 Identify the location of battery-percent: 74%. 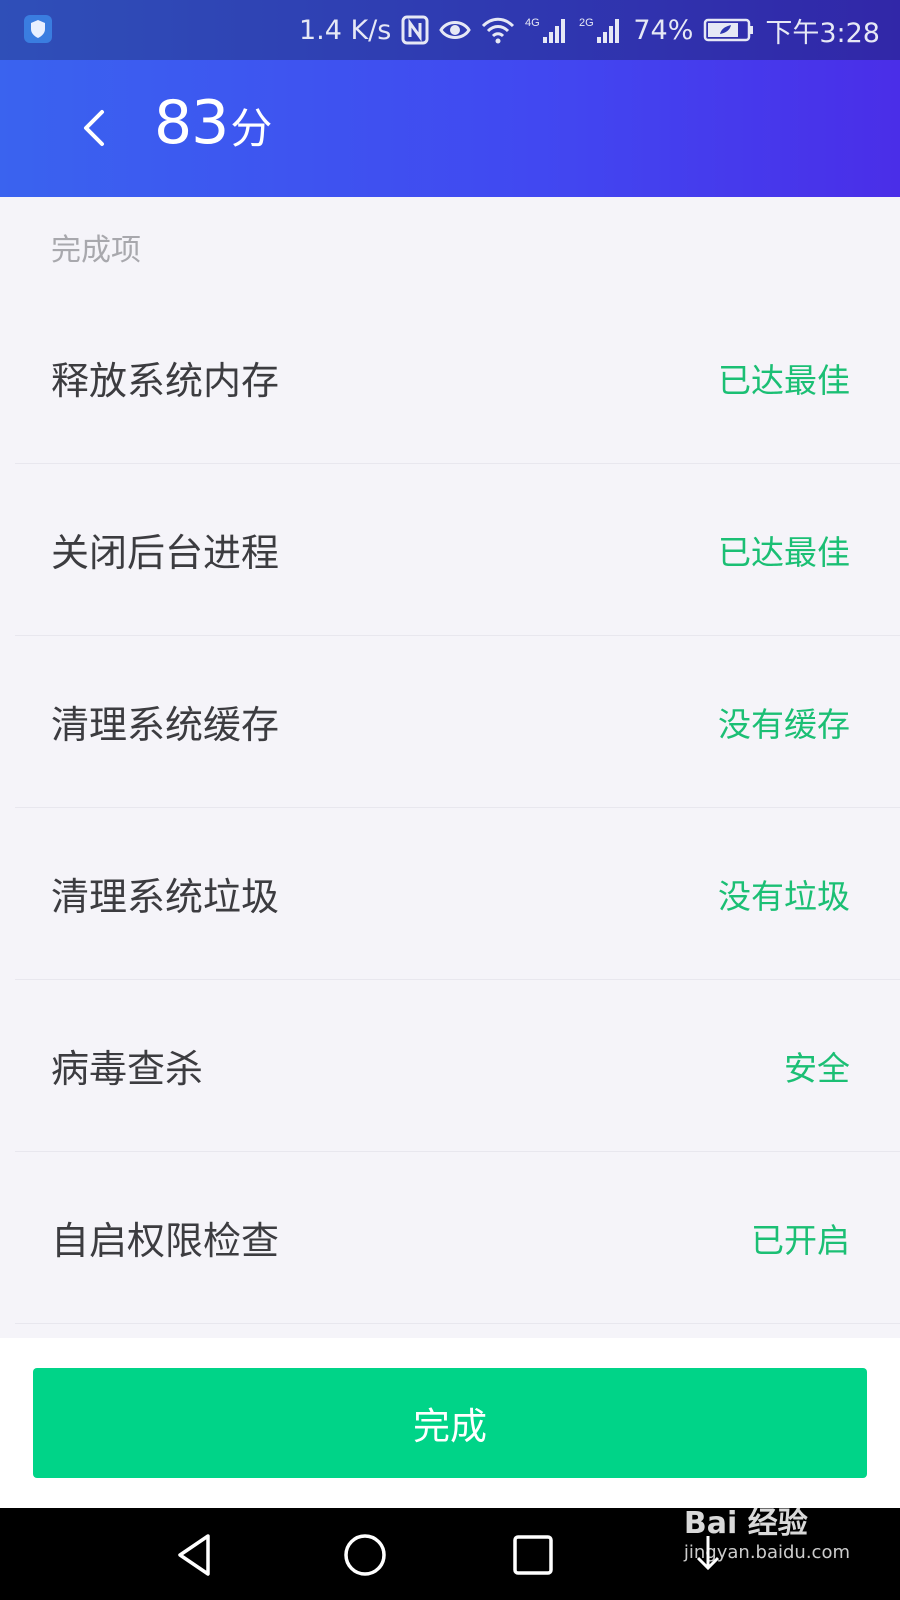
(663, 30).